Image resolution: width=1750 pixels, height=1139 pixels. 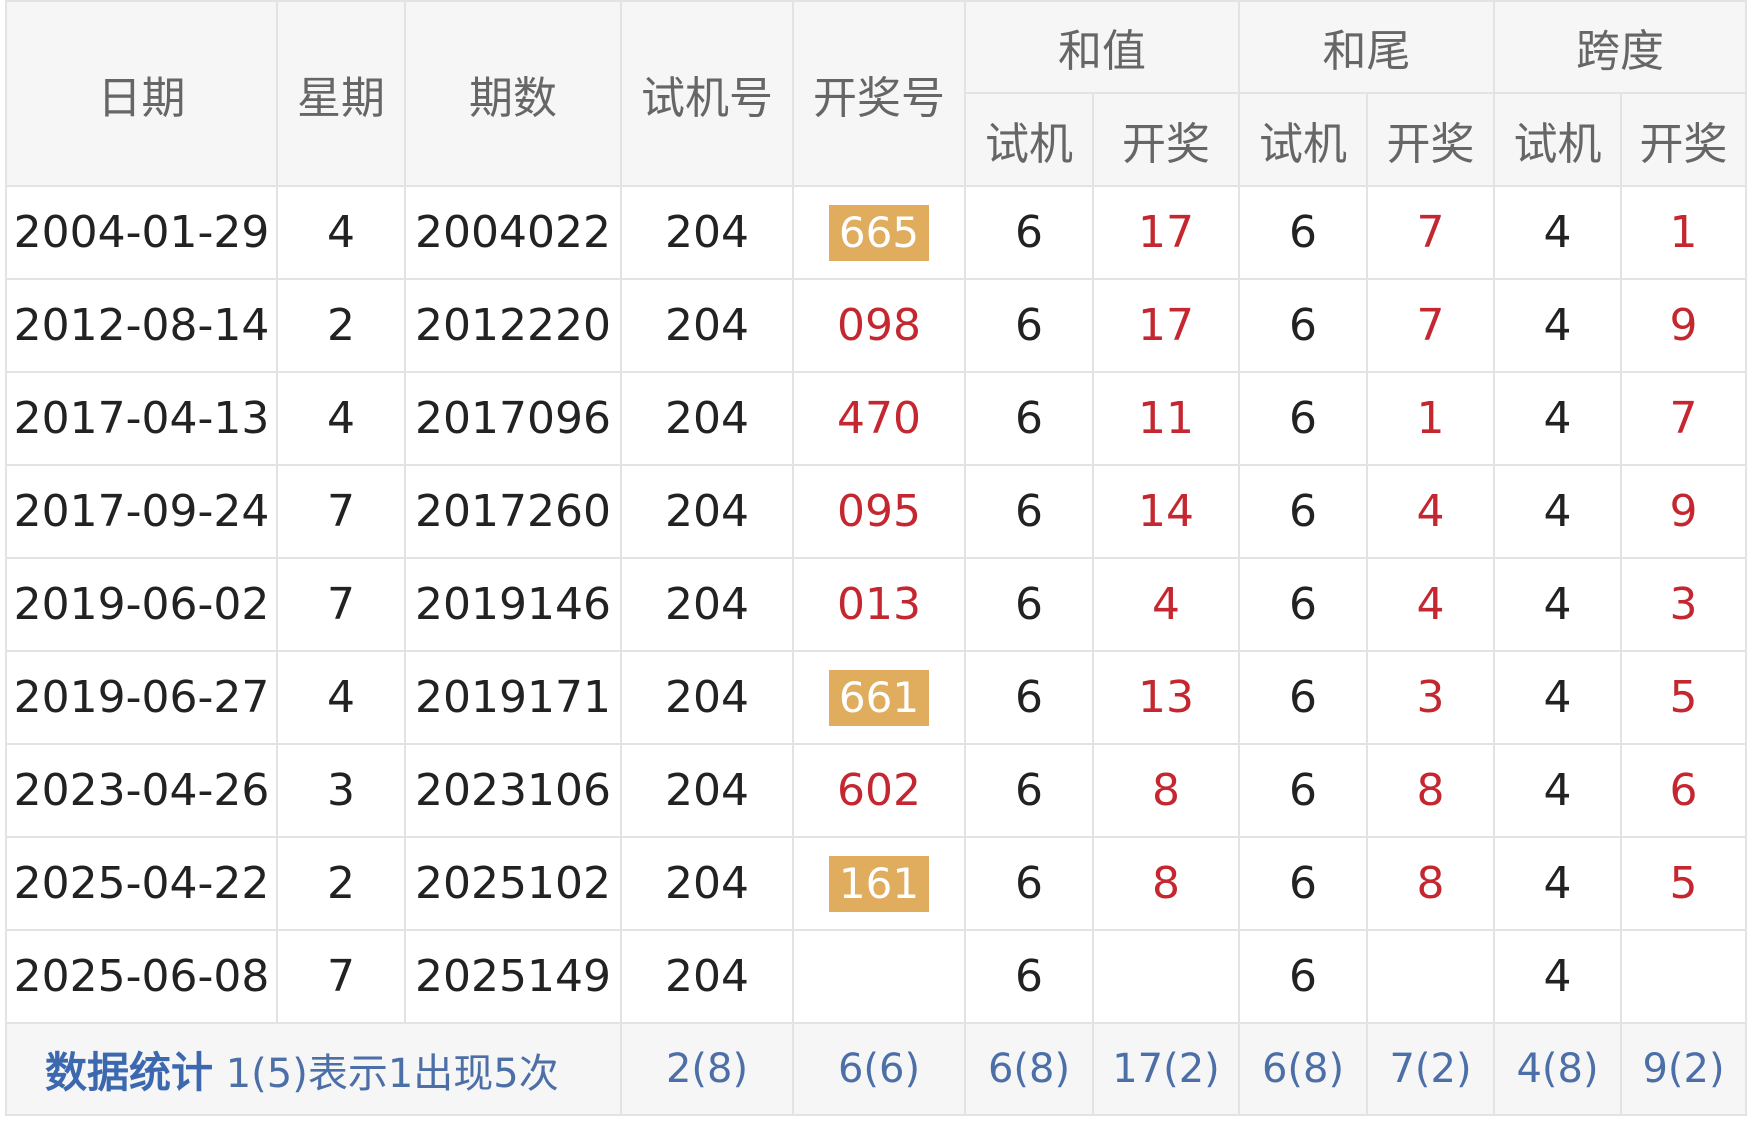 What do you see at coordinates (129, 1072) in the screenshot?
I see `stats-title: 数据统计` at bounding box center [129, 1072].